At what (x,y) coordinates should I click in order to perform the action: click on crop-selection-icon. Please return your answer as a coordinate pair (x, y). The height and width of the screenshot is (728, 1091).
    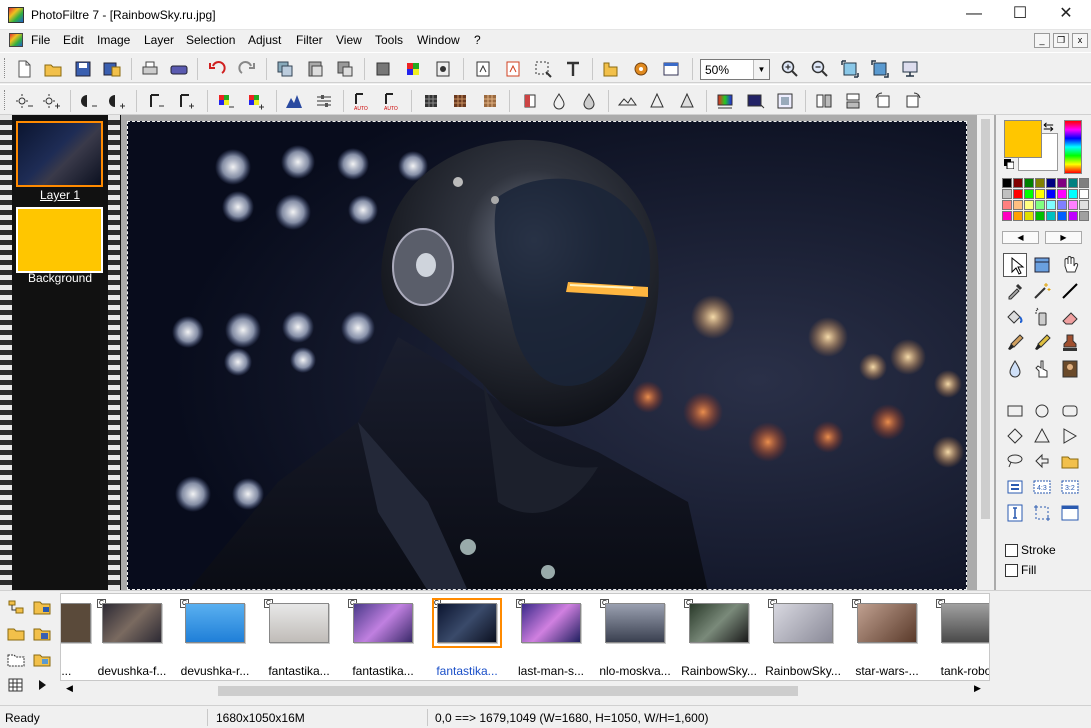
    Looking at the image, I should click on (543, 69).